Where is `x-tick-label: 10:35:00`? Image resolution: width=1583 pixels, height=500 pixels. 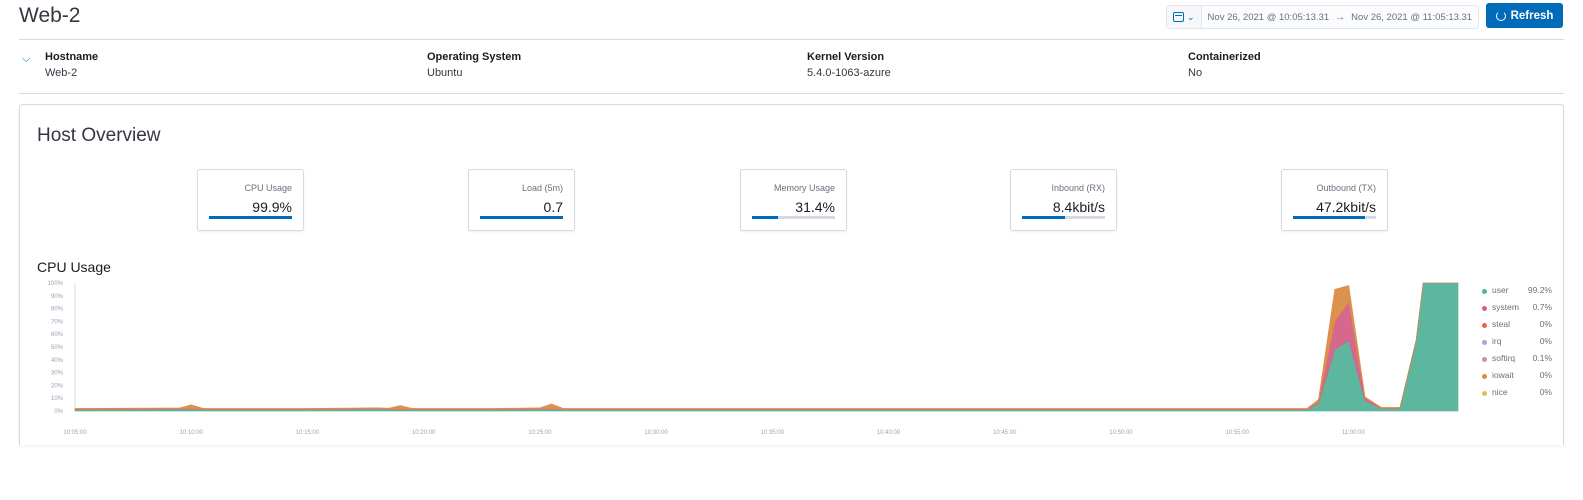
x-tick-label: 10:35:00 is located at coordinates (773, 433).